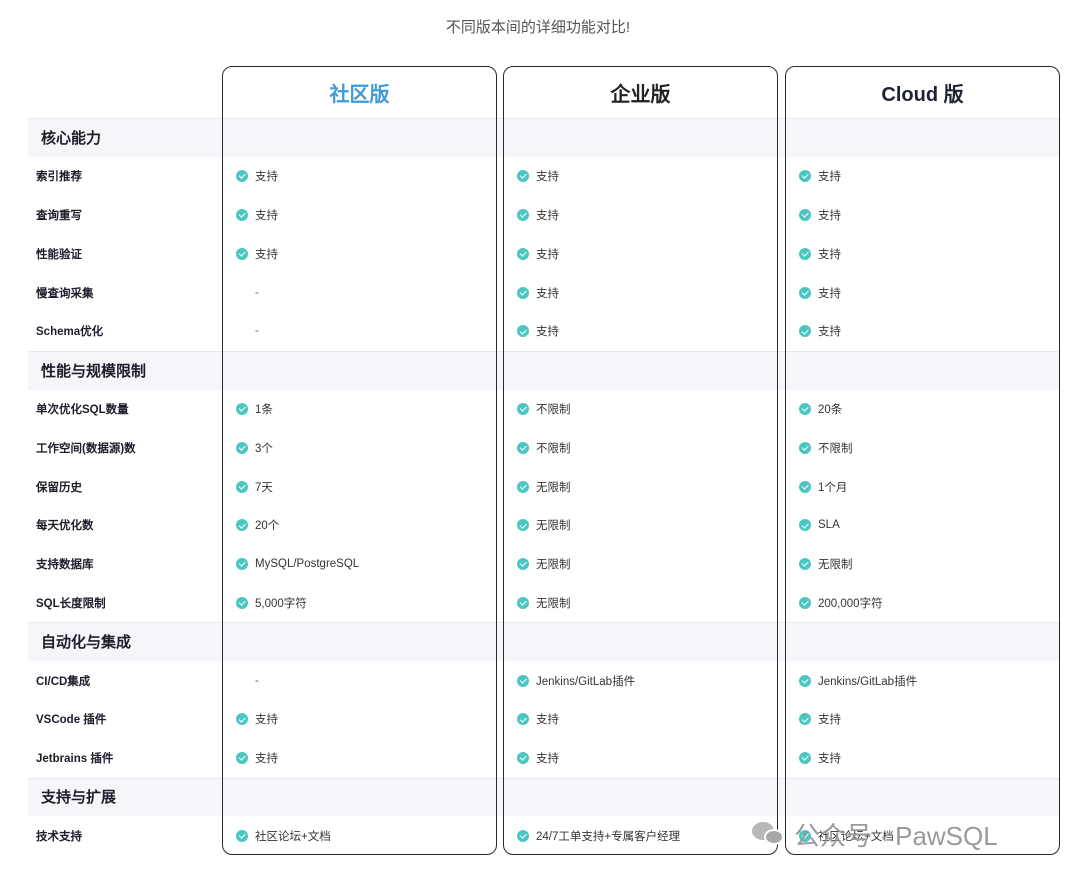  What do you see at coordinates (71, 603) in the screenshot?
I see `feature-label: SQL长度限制` at bounding box center [71, 603].